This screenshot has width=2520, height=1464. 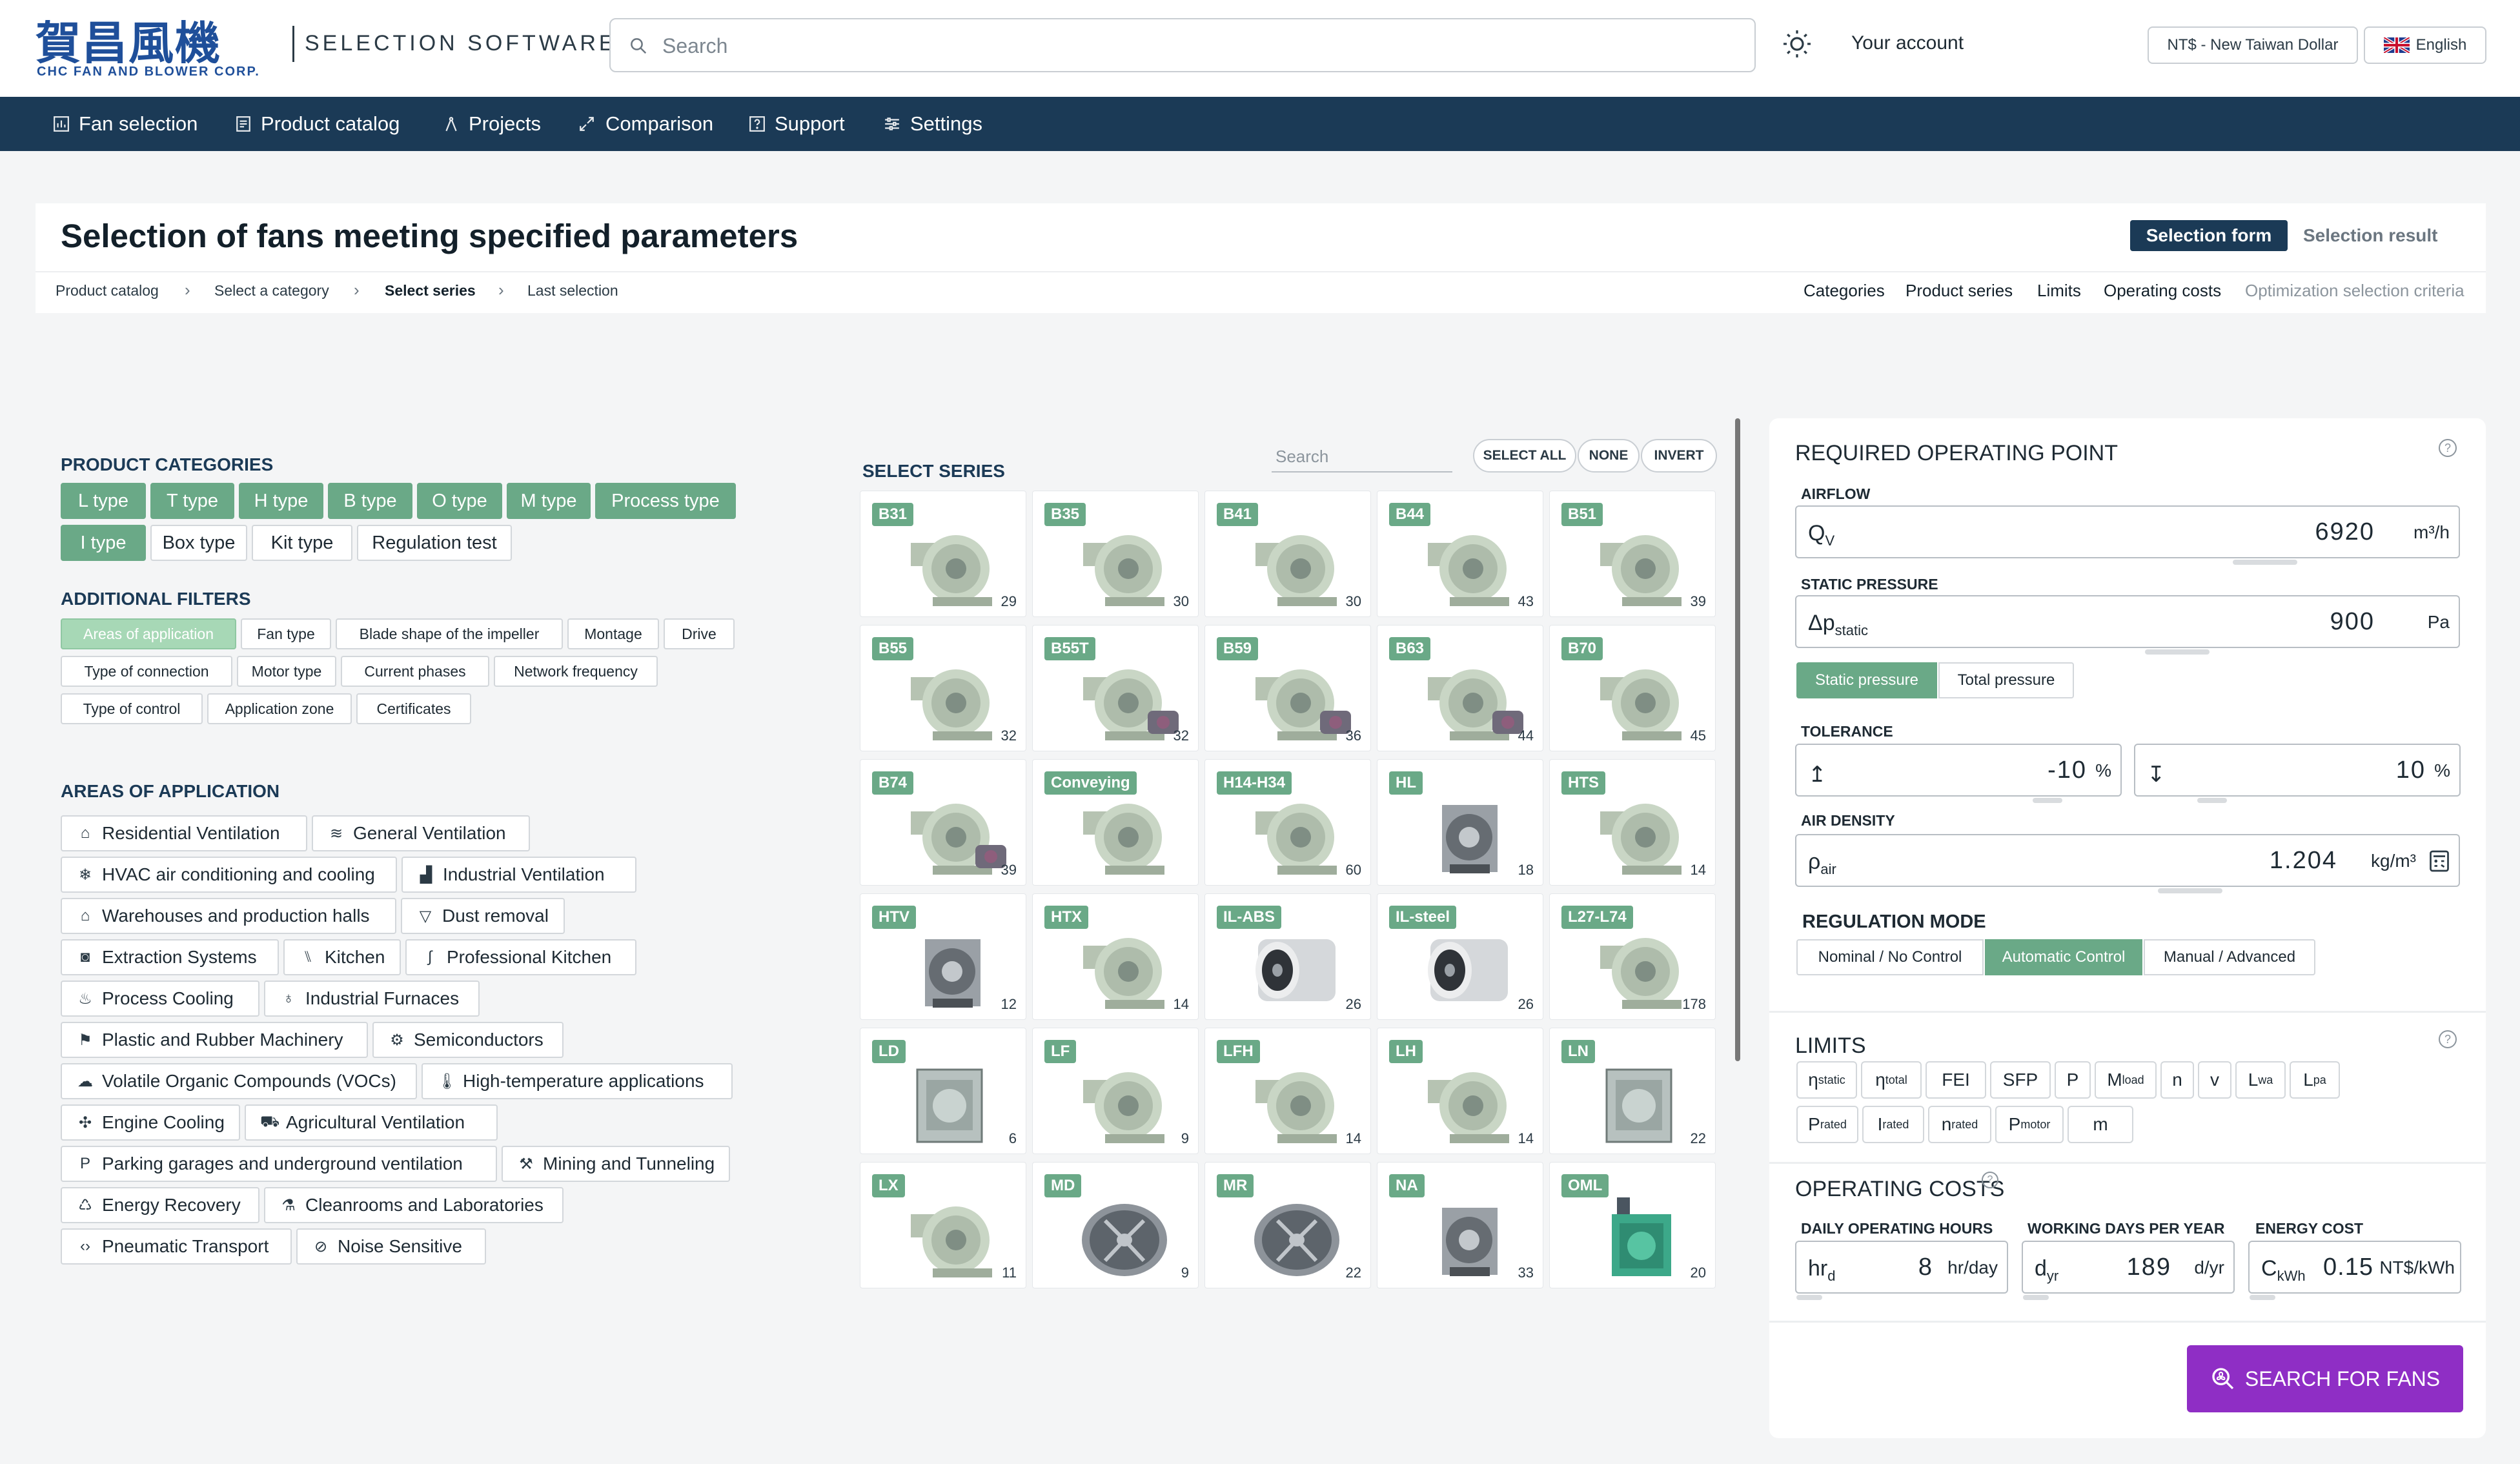 What do you see at coordinates (1460, 554) in the screenshot?
I see `series-card: B44 43` at bounding box center [1460, 554].